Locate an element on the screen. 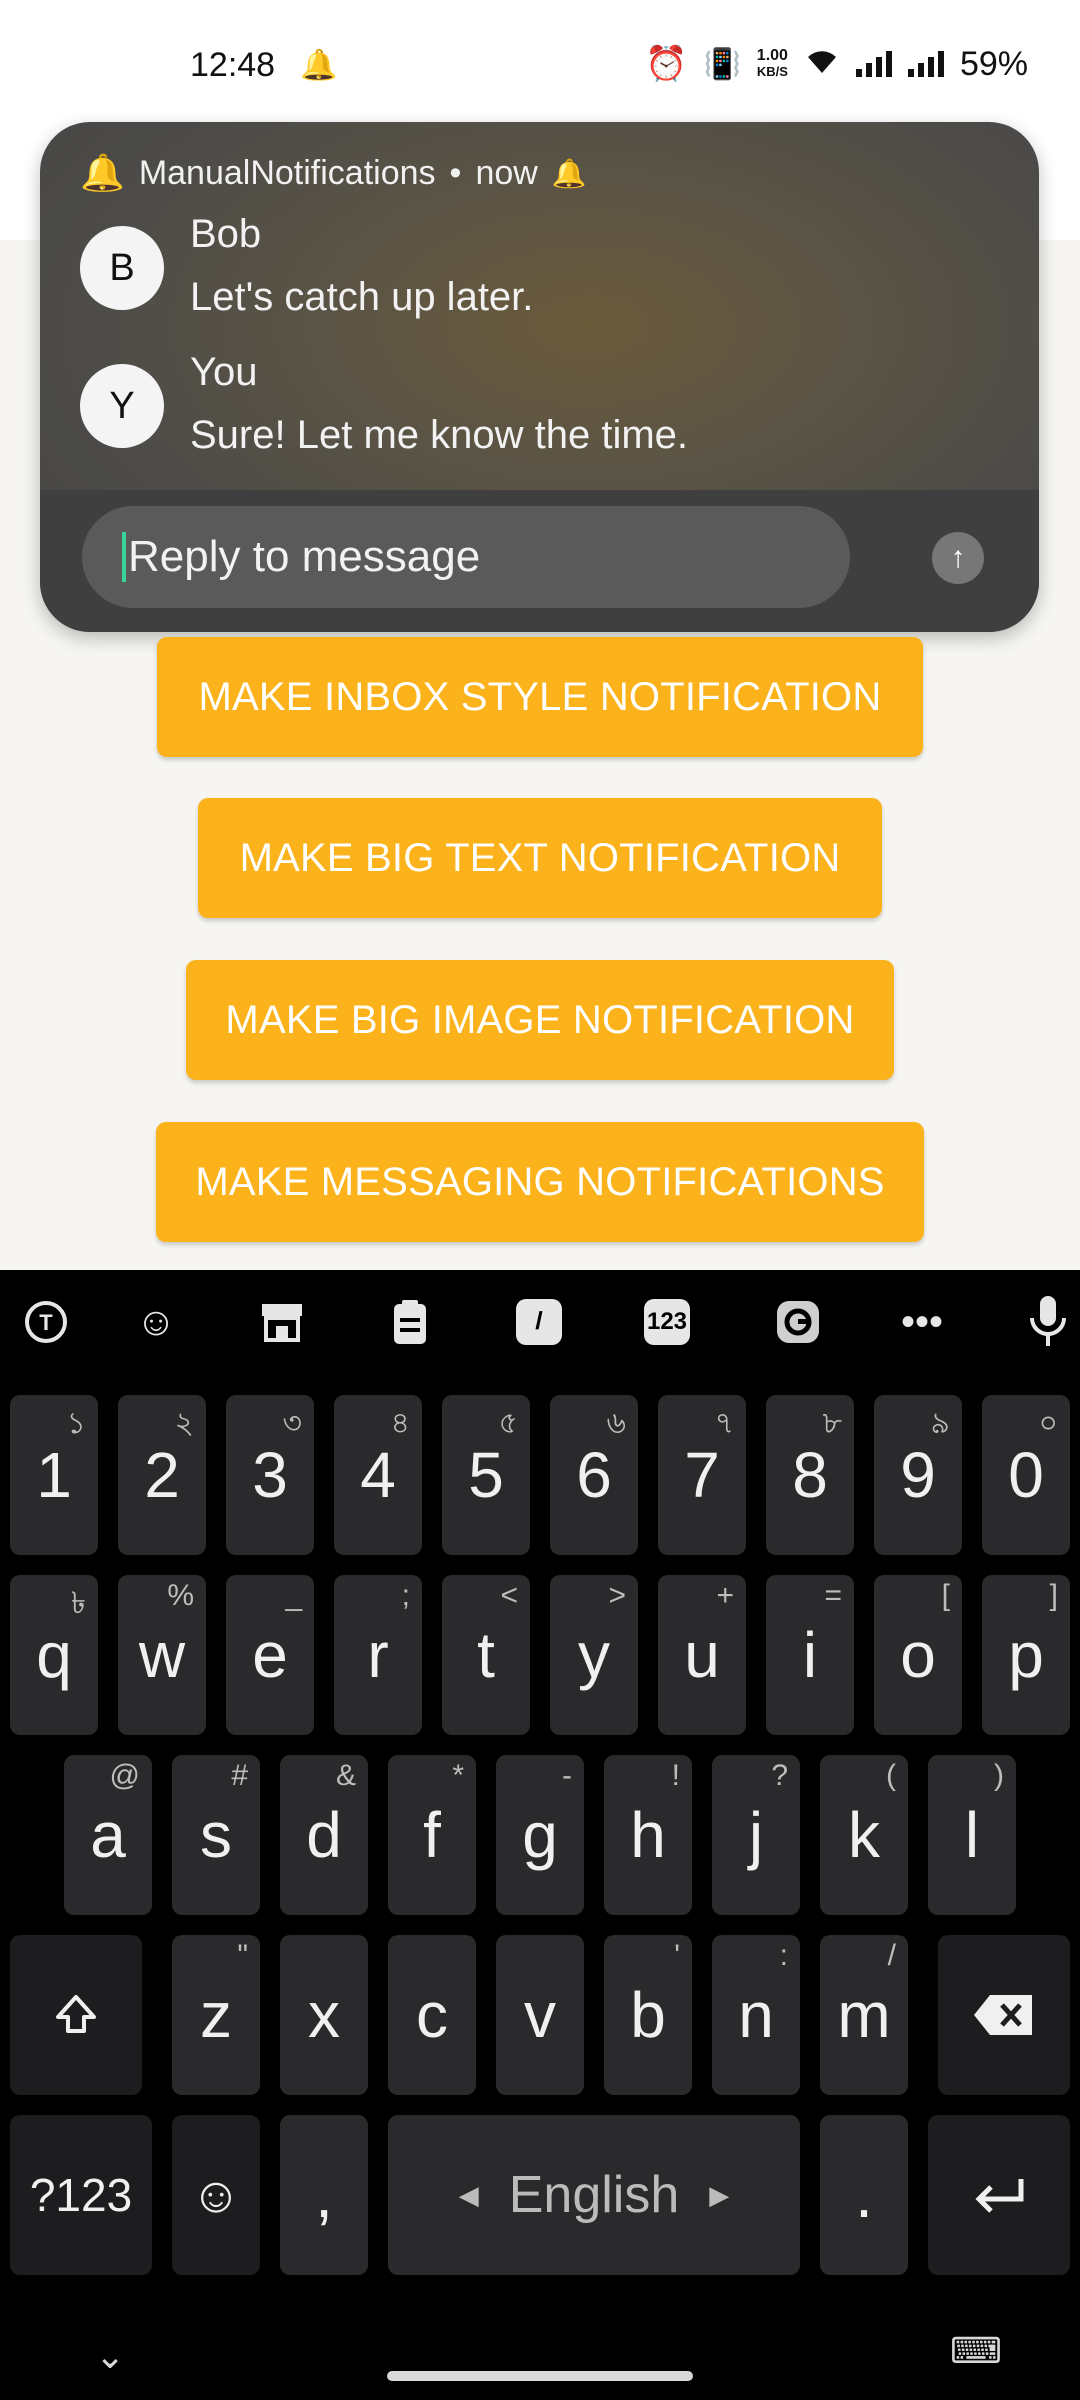  period-key: . is located at coordinates (864, 2195).